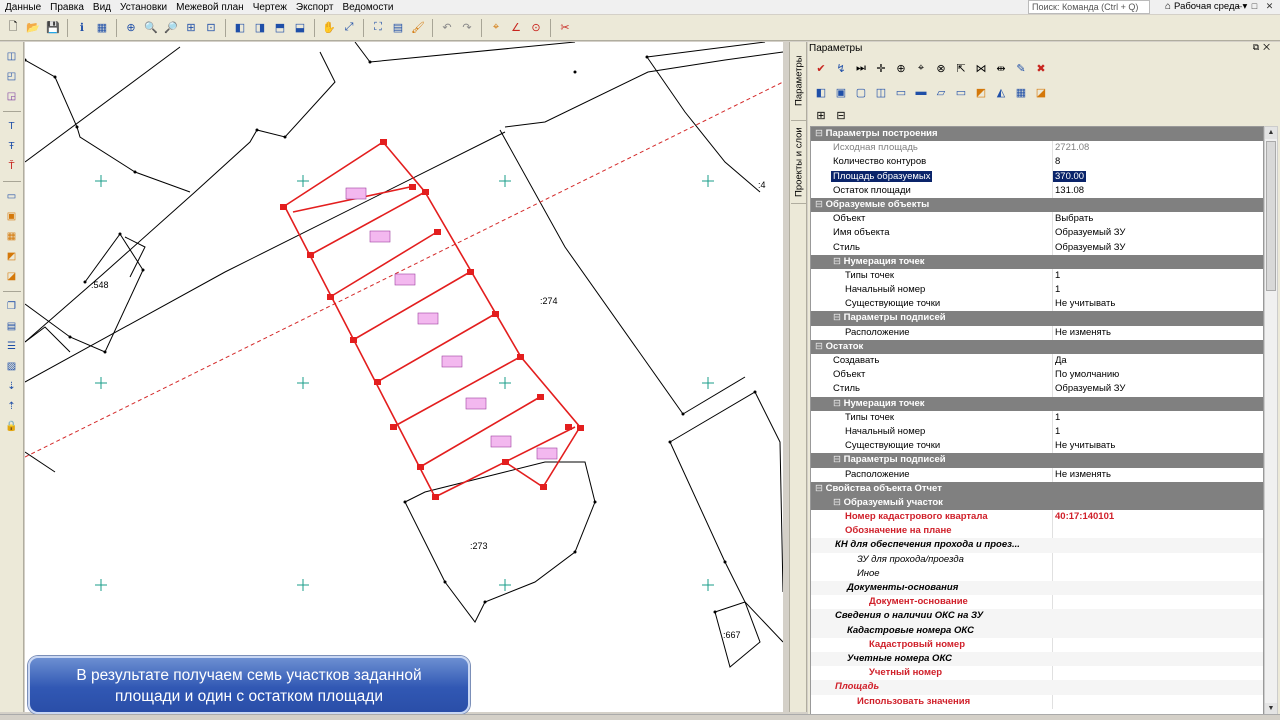 Image resolution: width=1280 pixels, height=720 pixels. Describe the element at coordinates (1037, 616) in the screenshot. I see `property-row: Сведения о наличии ОКС на ЗУ` at that location.